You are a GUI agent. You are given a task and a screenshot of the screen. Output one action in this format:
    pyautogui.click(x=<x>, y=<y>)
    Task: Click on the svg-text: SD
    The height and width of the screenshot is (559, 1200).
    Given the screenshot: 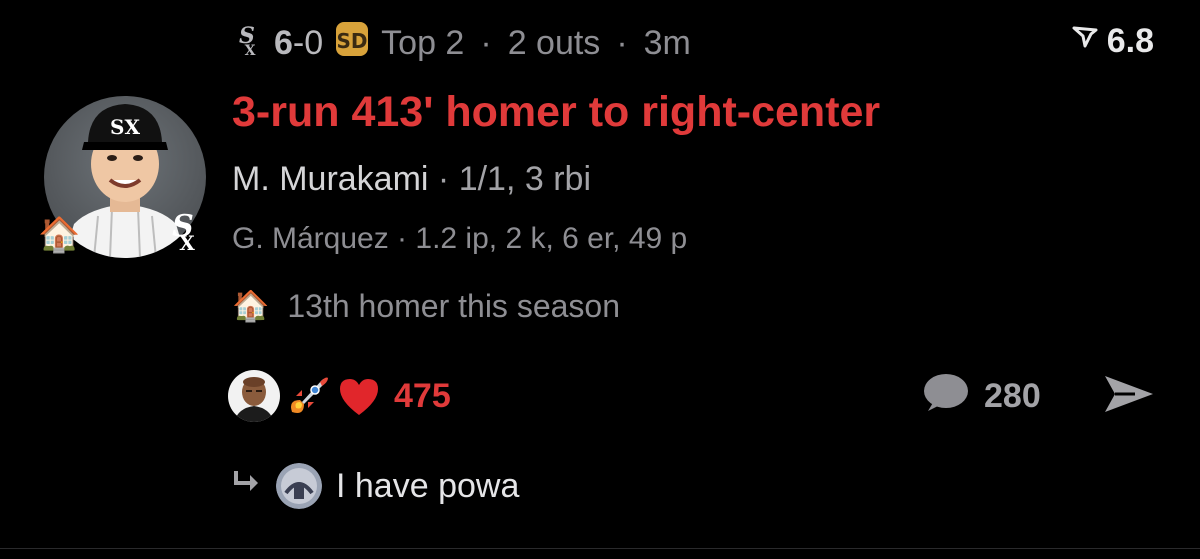 What is the action you would take?
    pyautogui.click(x=352, y=41)
    